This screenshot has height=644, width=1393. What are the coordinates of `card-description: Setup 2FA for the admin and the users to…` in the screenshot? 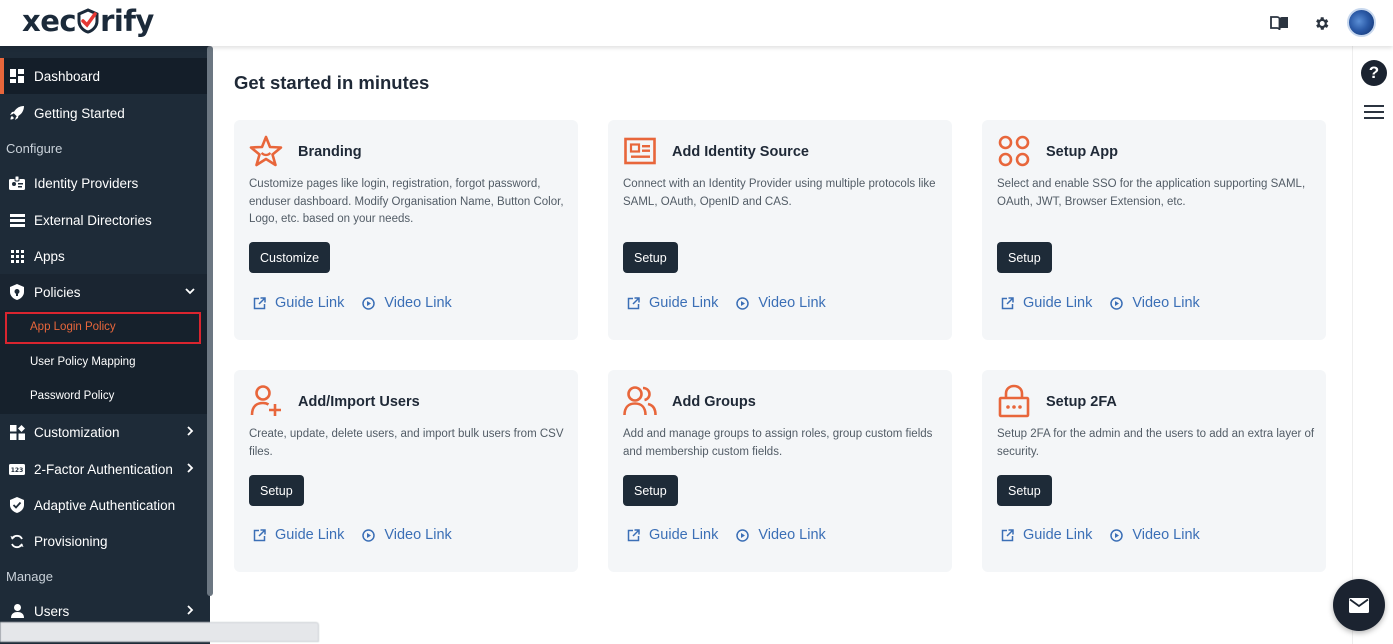 It's located at (1156, 443).